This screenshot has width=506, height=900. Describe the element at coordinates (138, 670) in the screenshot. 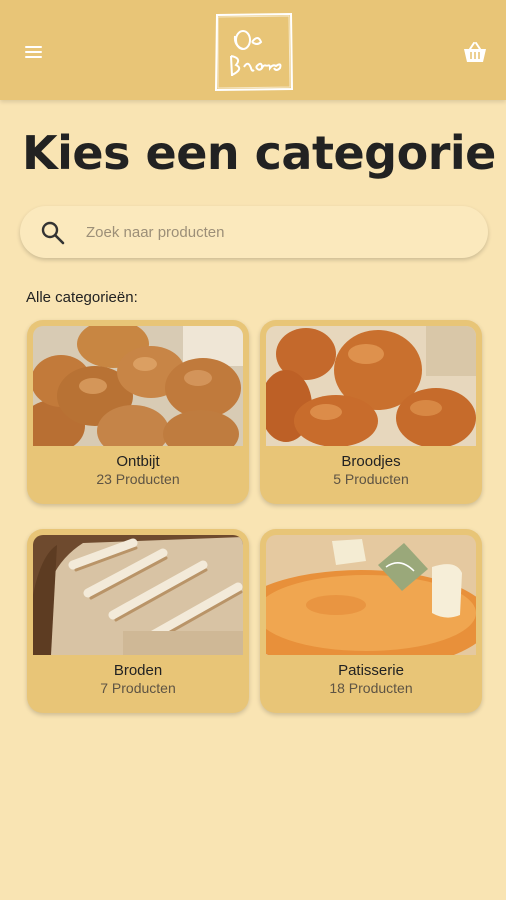

I see `category-name: Broden` at that location.